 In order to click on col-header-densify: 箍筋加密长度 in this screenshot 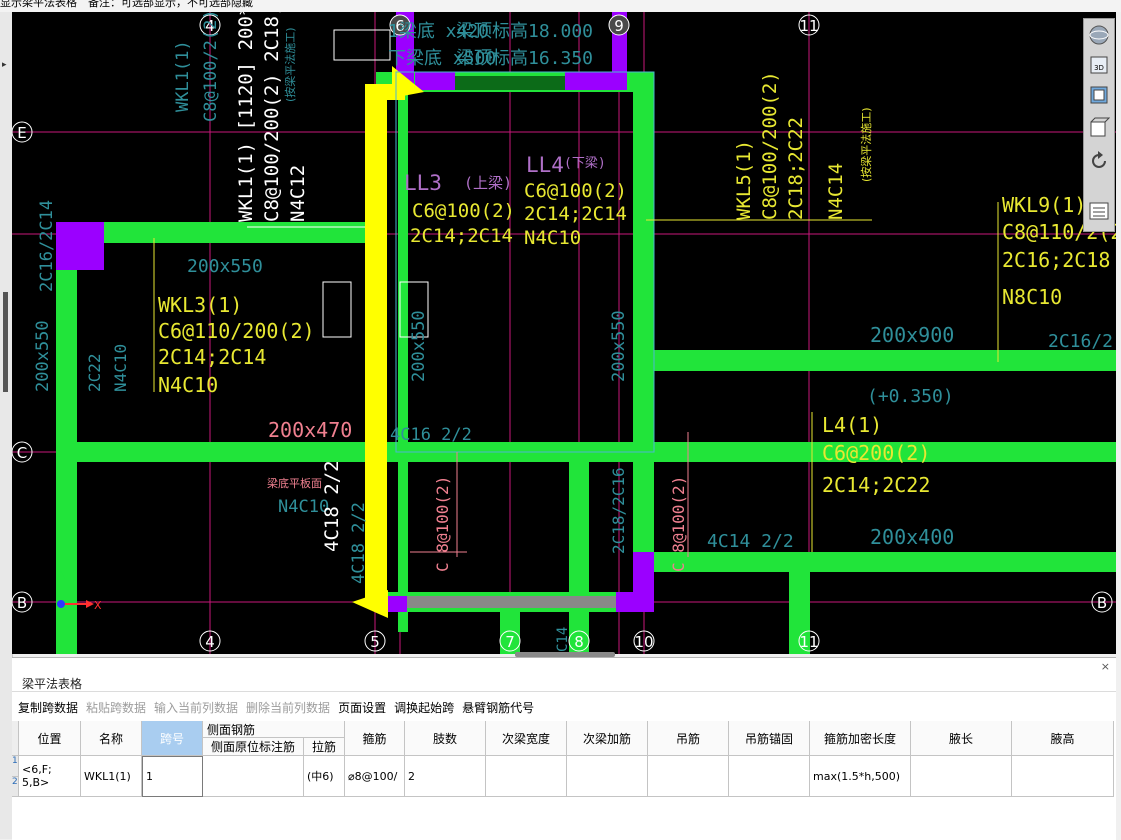, I will do `click(860, 738)`.